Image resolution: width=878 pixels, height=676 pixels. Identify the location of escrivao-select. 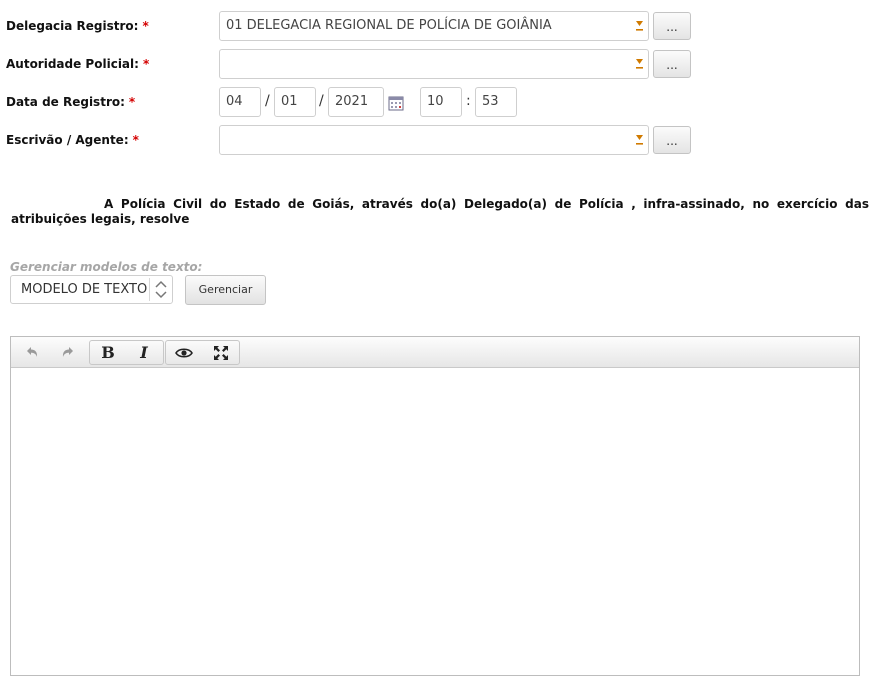
(434, 140).